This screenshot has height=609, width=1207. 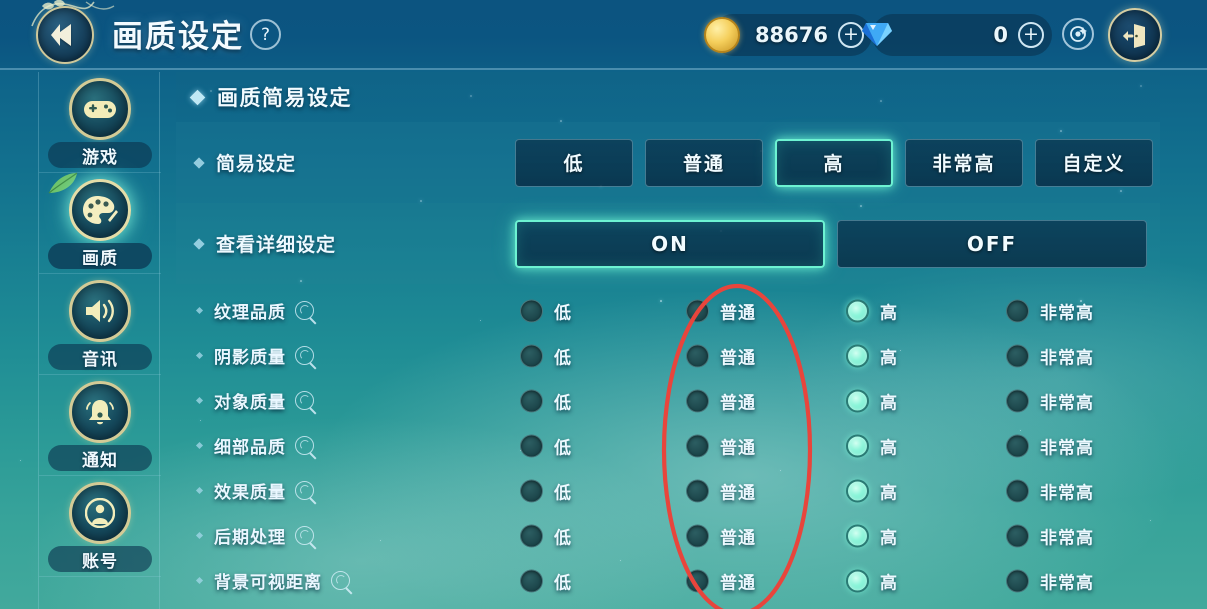 I want to click on sidebar-item-account: 账号, so click(x=100, y=526).